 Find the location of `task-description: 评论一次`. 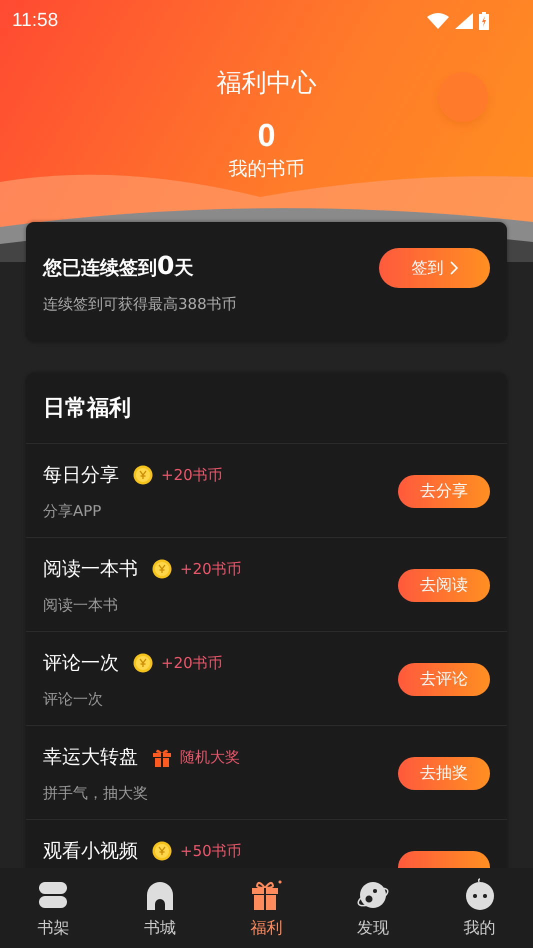

task-description: 评论一次 is located at coordinates (73, 699).